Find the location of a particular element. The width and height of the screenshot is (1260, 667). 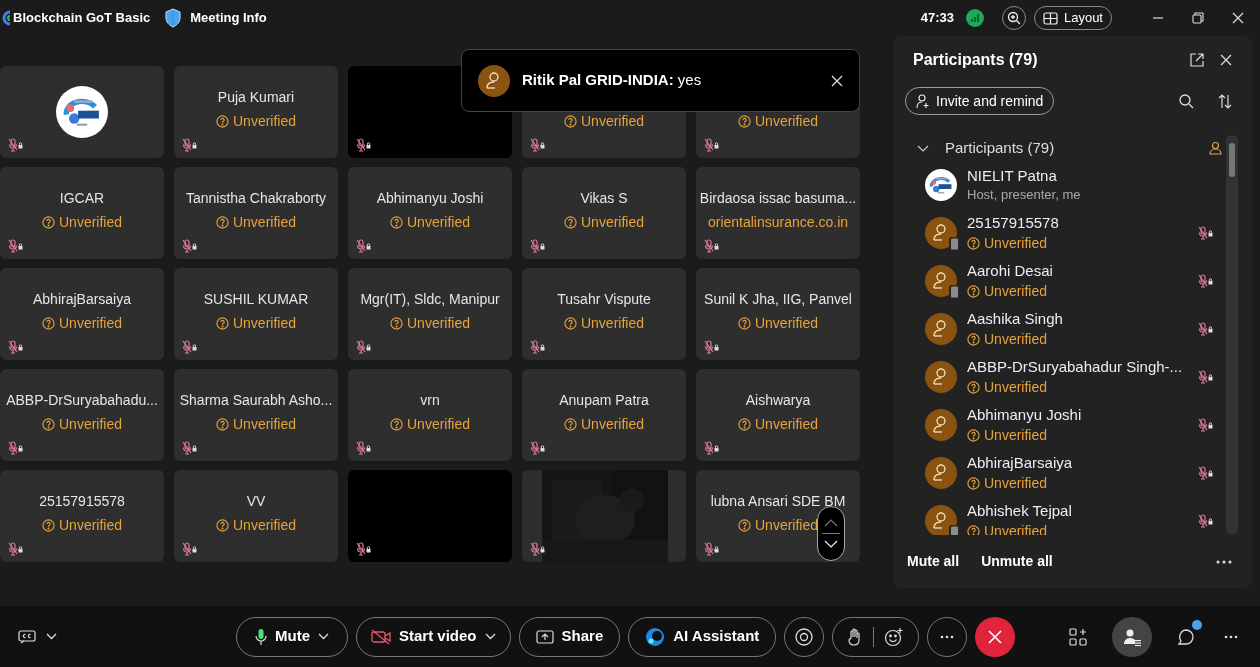

mute-all-button: Mute all is located at coordinates (933, 561).